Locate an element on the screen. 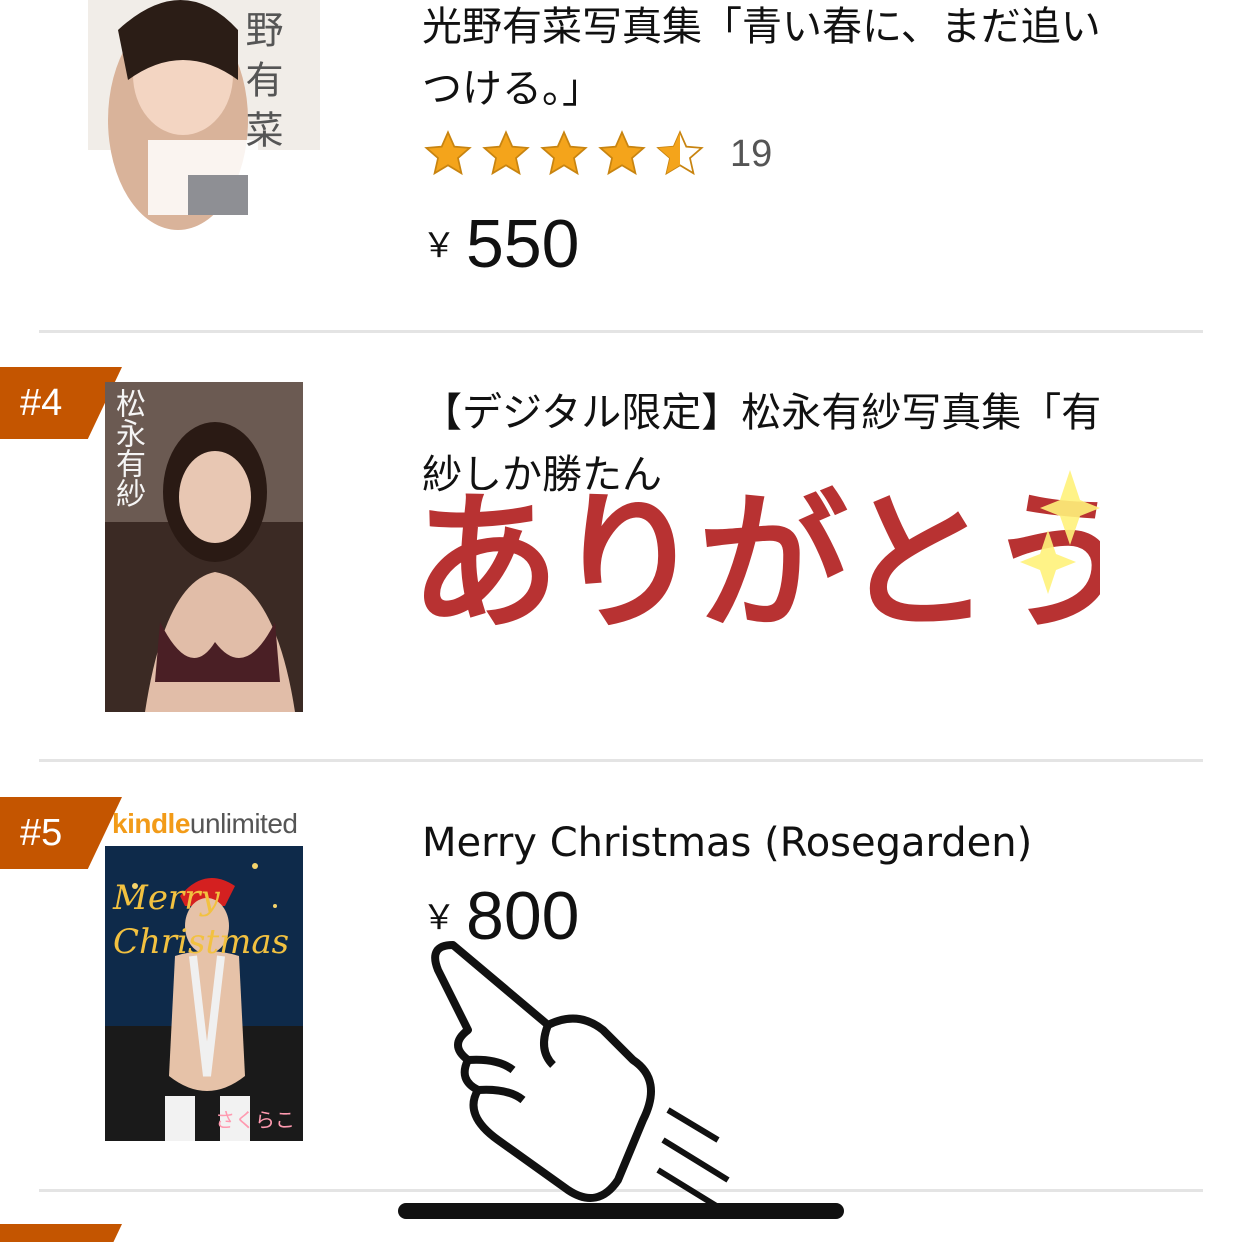  book-cover-image: 松永有紗 is located at coordinates (204, 547).